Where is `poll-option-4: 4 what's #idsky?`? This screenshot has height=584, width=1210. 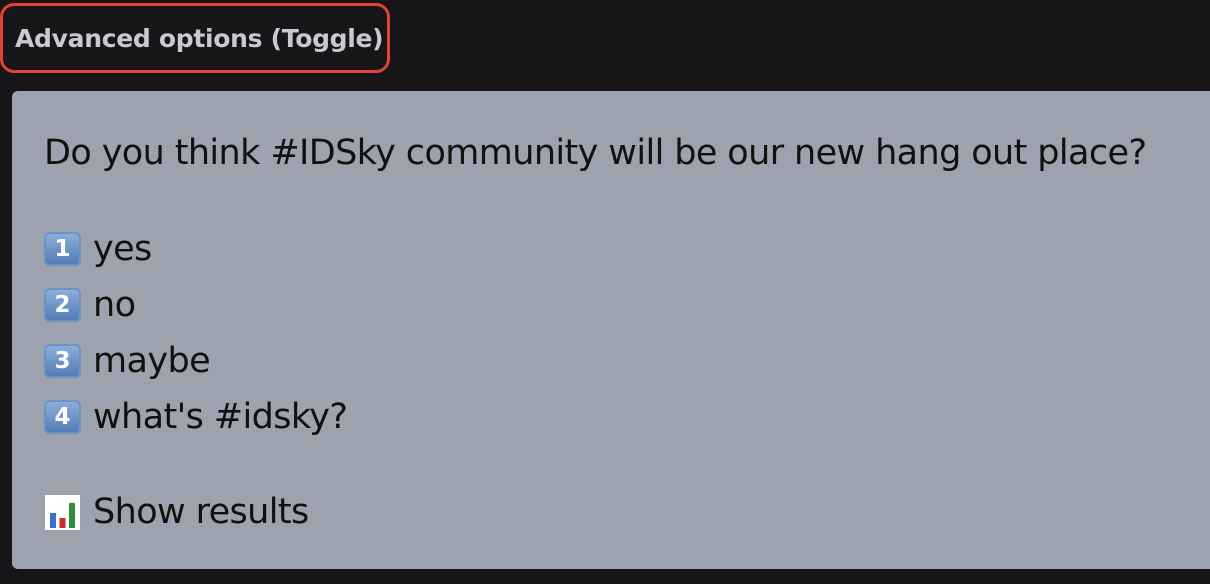 poll-option-4: 4 what's #idsky? is located at coordinates (196, 417).